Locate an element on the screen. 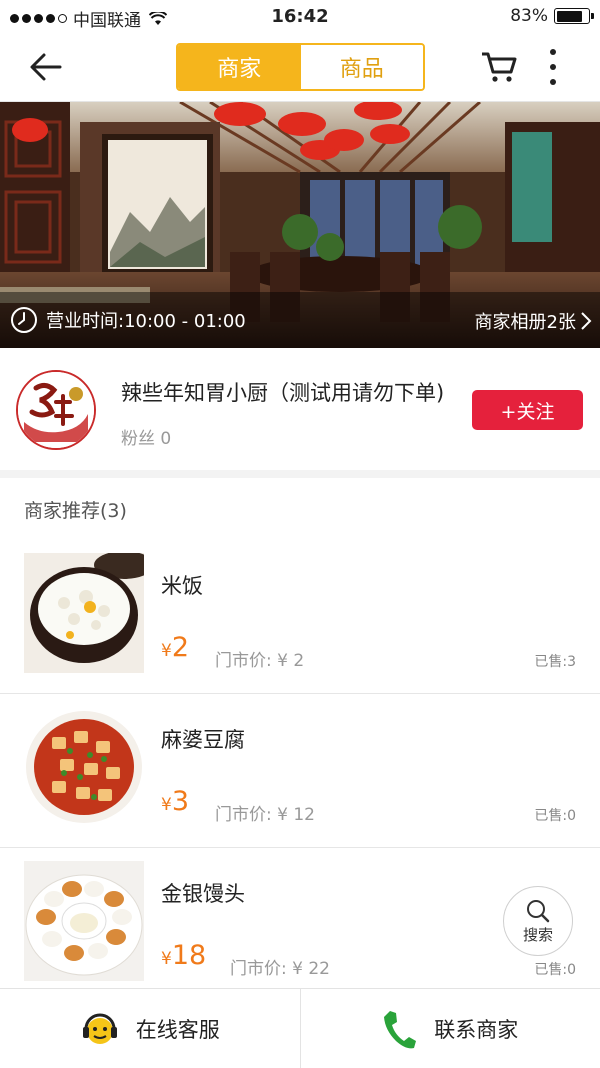  golden-silver-buns-image is located at coordinates (84, 921).